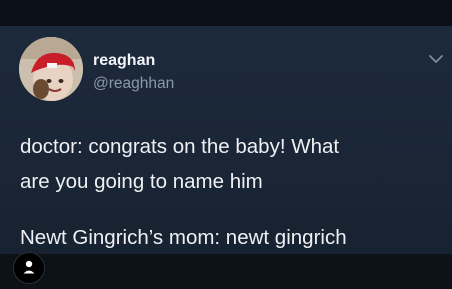 This screenshot has width=452, height=289. I want to click on person-icon, so click(29, 267).